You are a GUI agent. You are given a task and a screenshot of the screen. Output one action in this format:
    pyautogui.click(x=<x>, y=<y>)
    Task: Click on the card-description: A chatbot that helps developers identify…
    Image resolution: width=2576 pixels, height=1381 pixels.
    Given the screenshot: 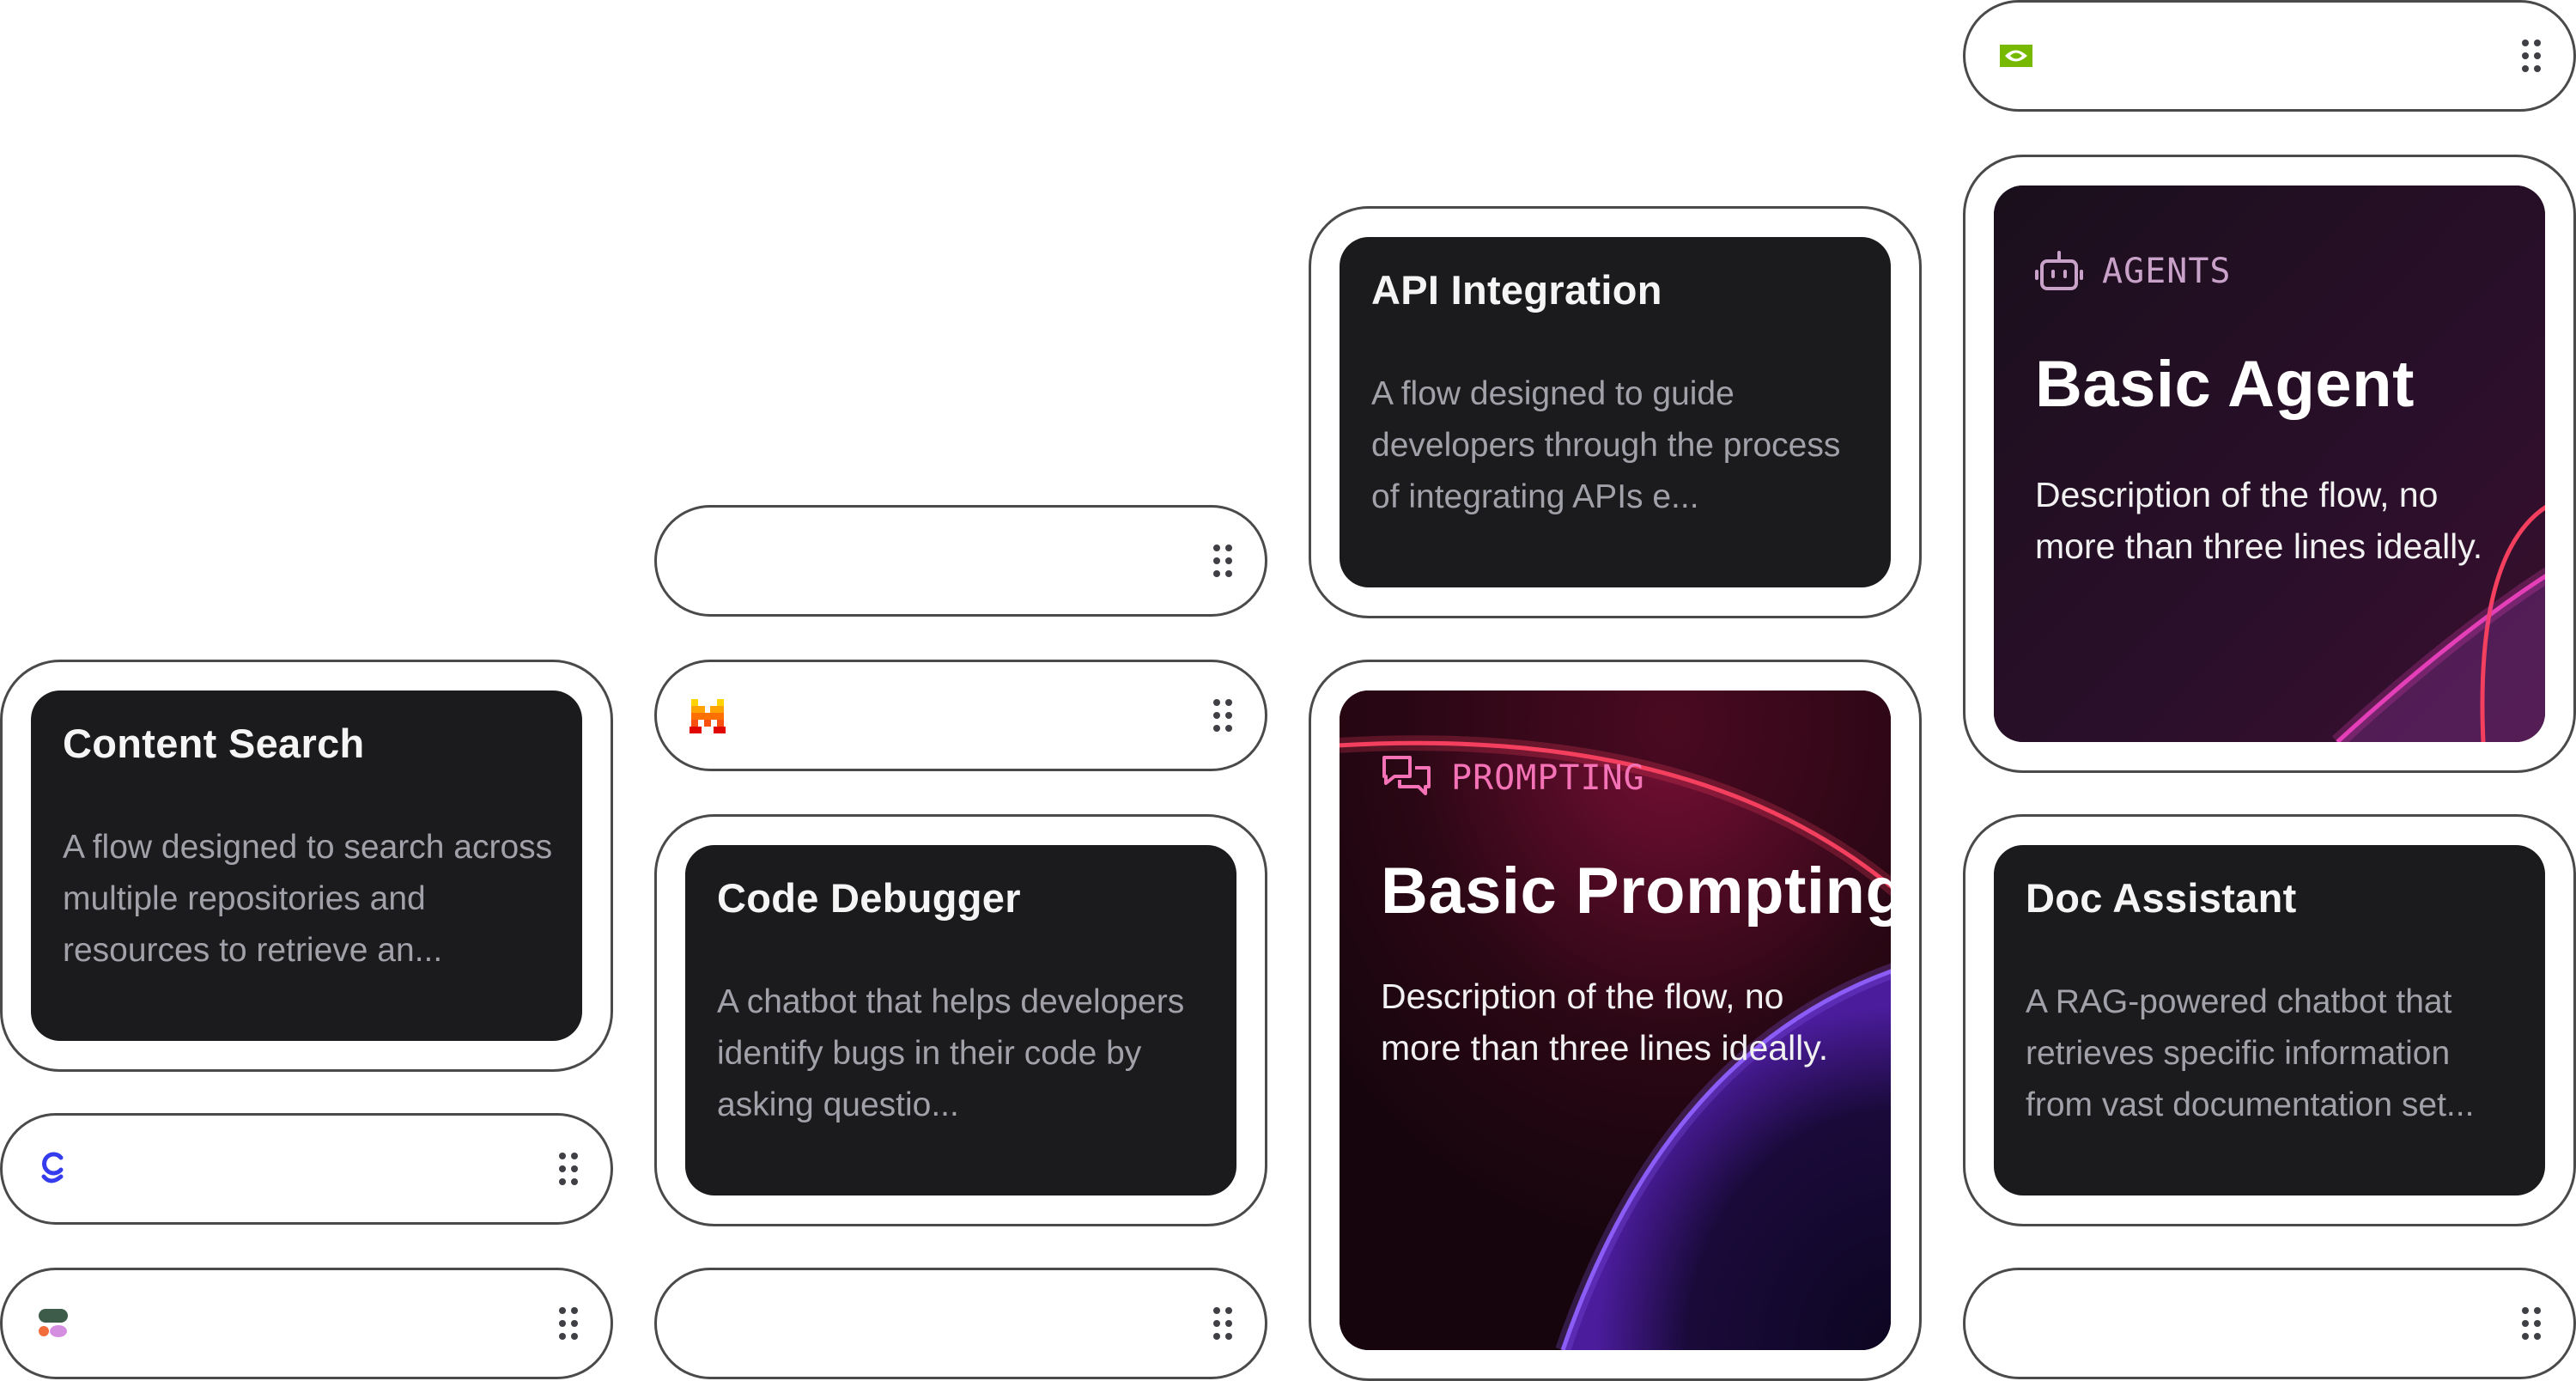 What is the action you would take?
    pyautogui.click(x=951, y=1053)
    